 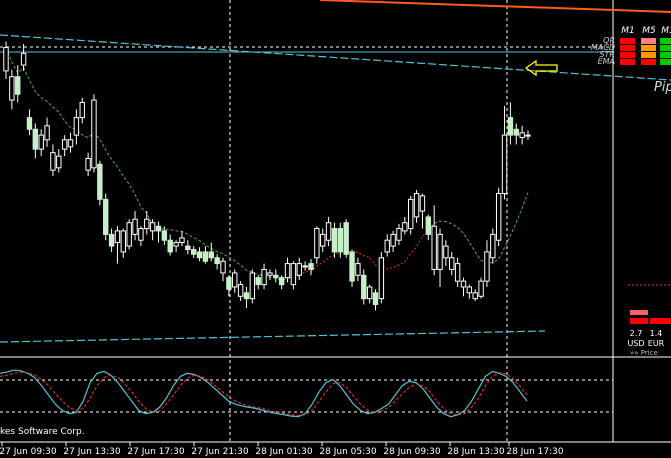 I want to click on currency-label: EUR, so click(x=656, y=343).